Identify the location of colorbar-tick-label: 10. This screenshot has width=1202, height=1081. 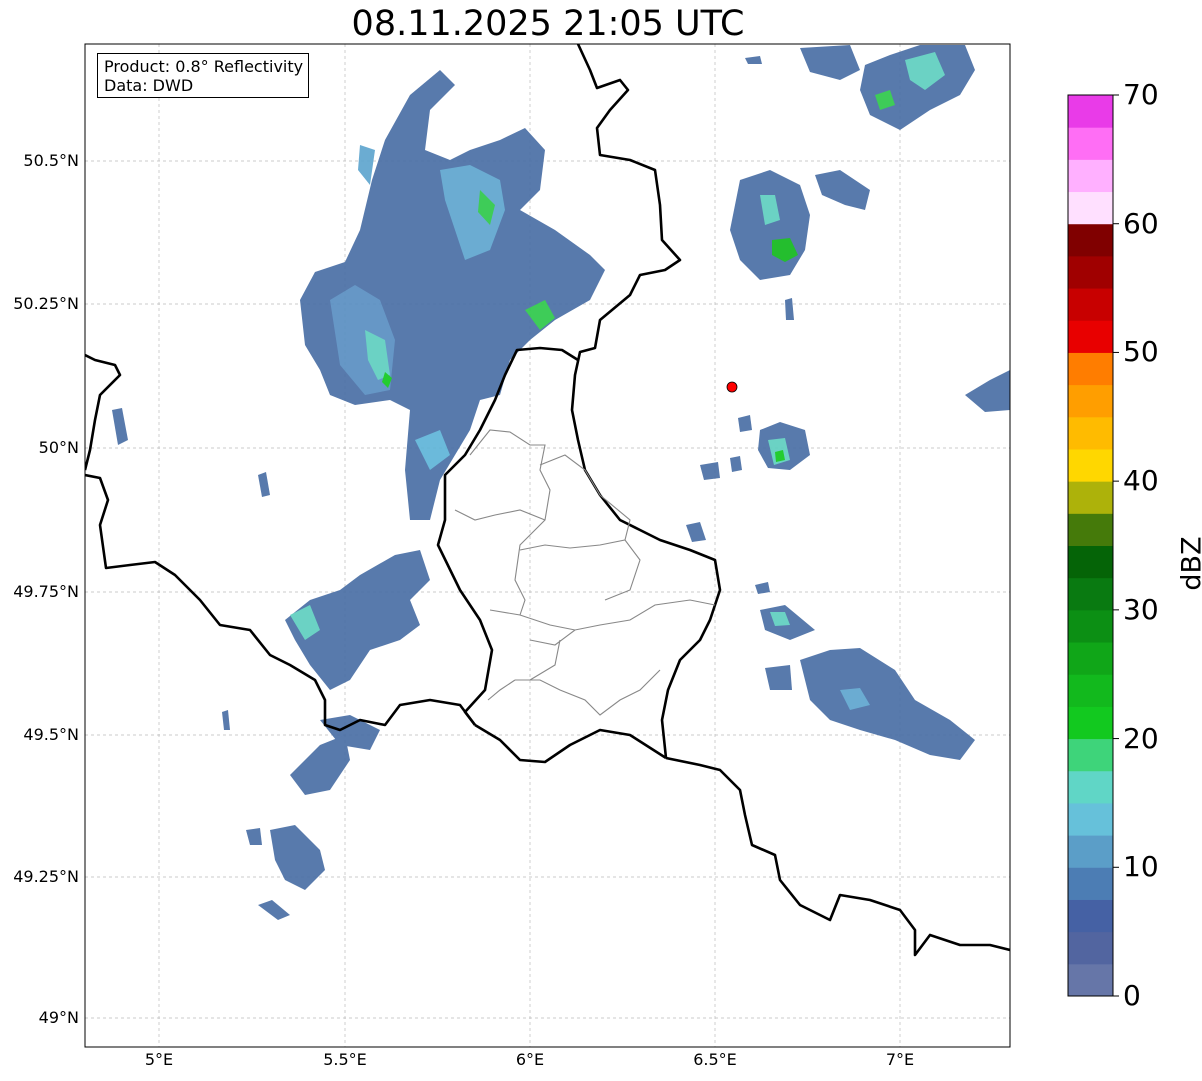
(1141, 866).